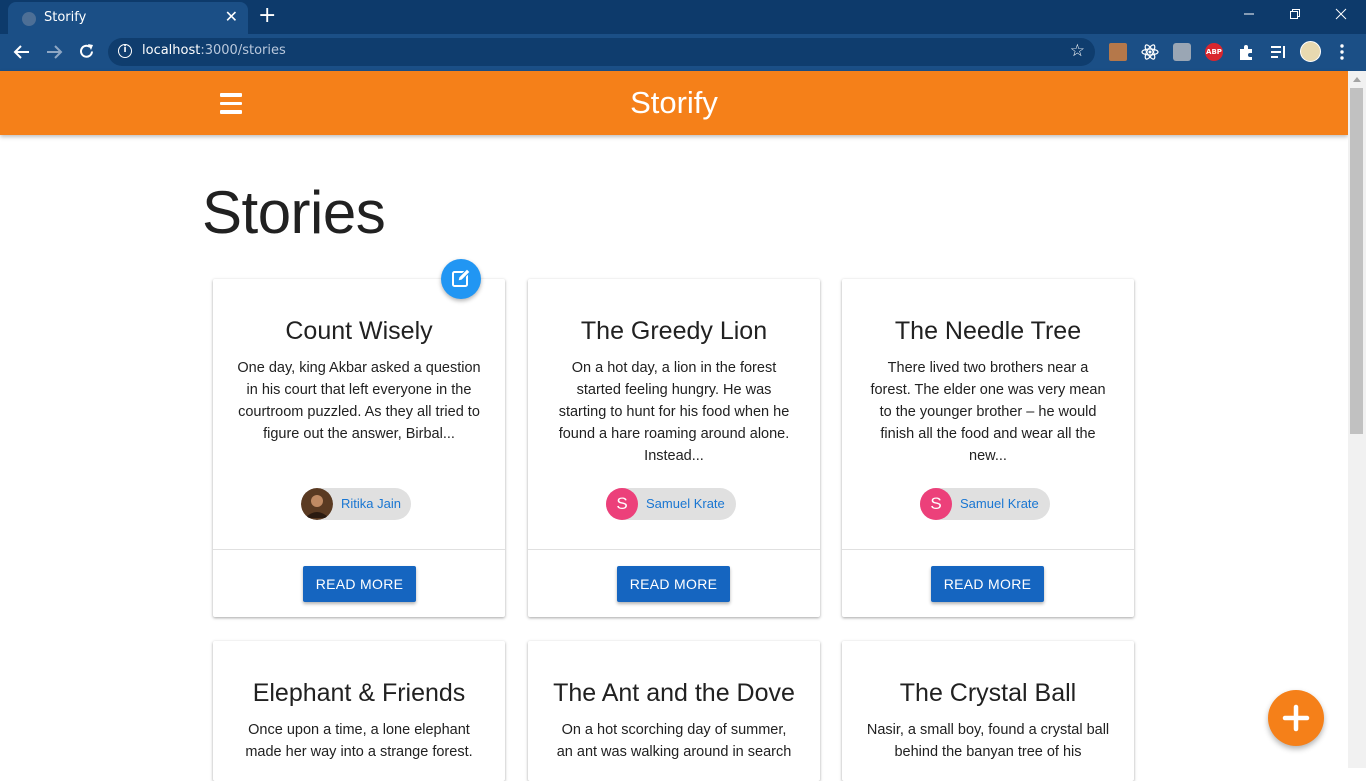 This screenshot has height=781, width=1366. What do you see at coordinates (601, 52) in the screenshot?
I see `address-bar: i localhost:3000/stories ☆` at bounding box center [601, 52].